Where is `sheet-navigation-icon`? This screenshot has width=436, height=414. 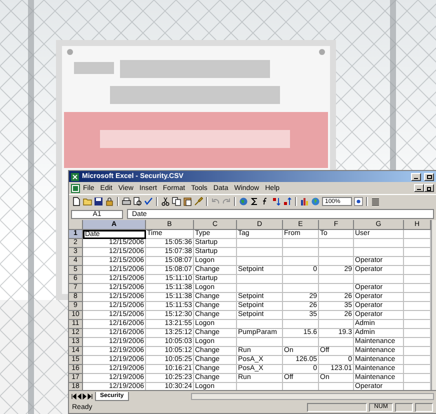 sheet-navigation-icon is located at coordinates (82, 396).